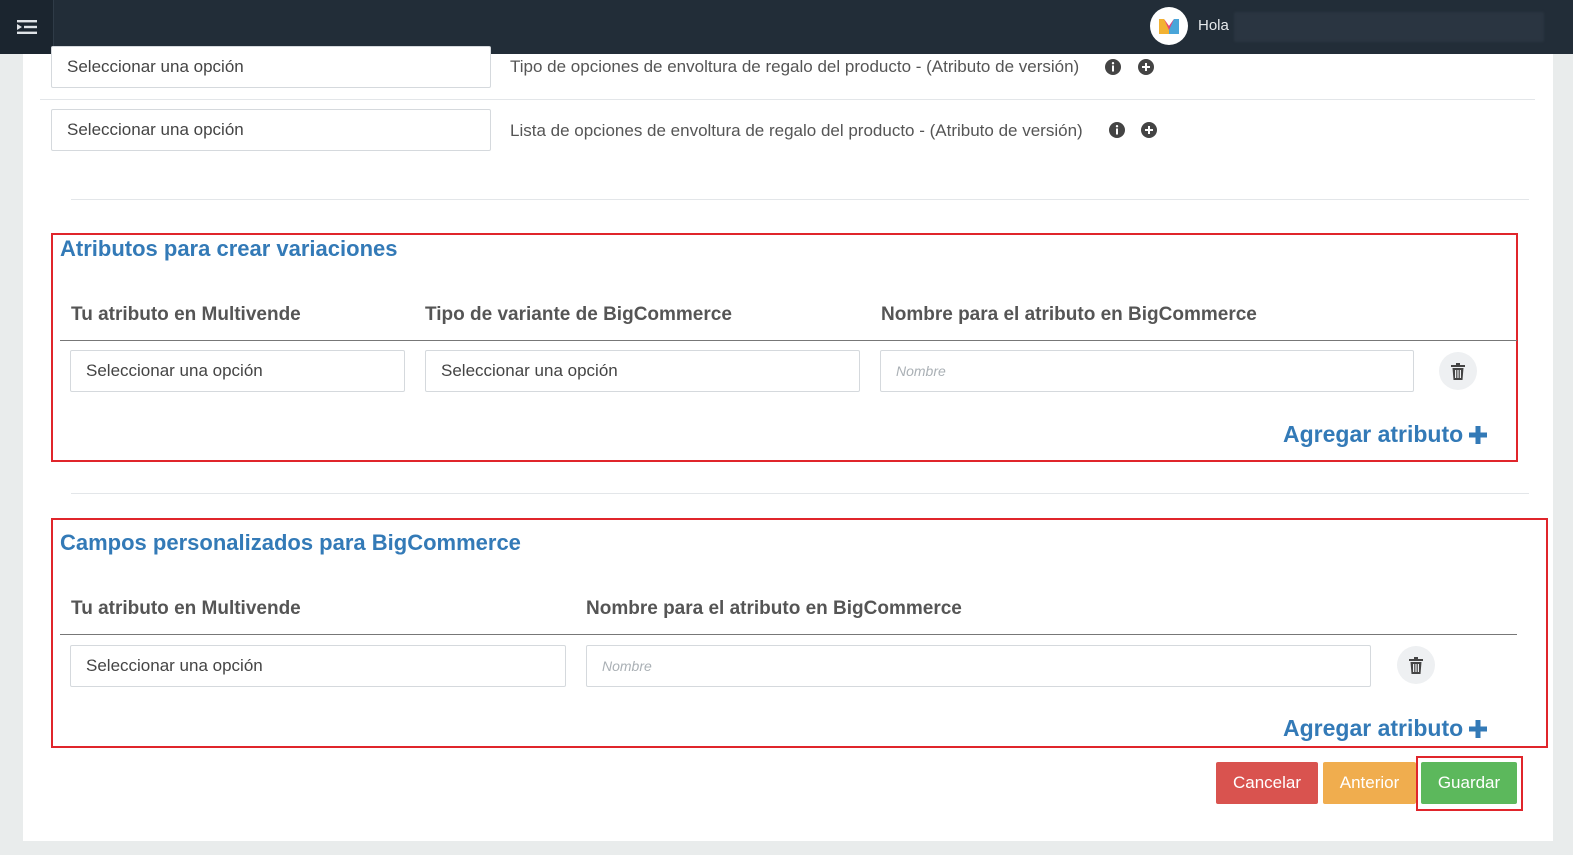 The width and height of the screenshot is (1573, 855). I want to click on user-avatar, so click(1169, 26).